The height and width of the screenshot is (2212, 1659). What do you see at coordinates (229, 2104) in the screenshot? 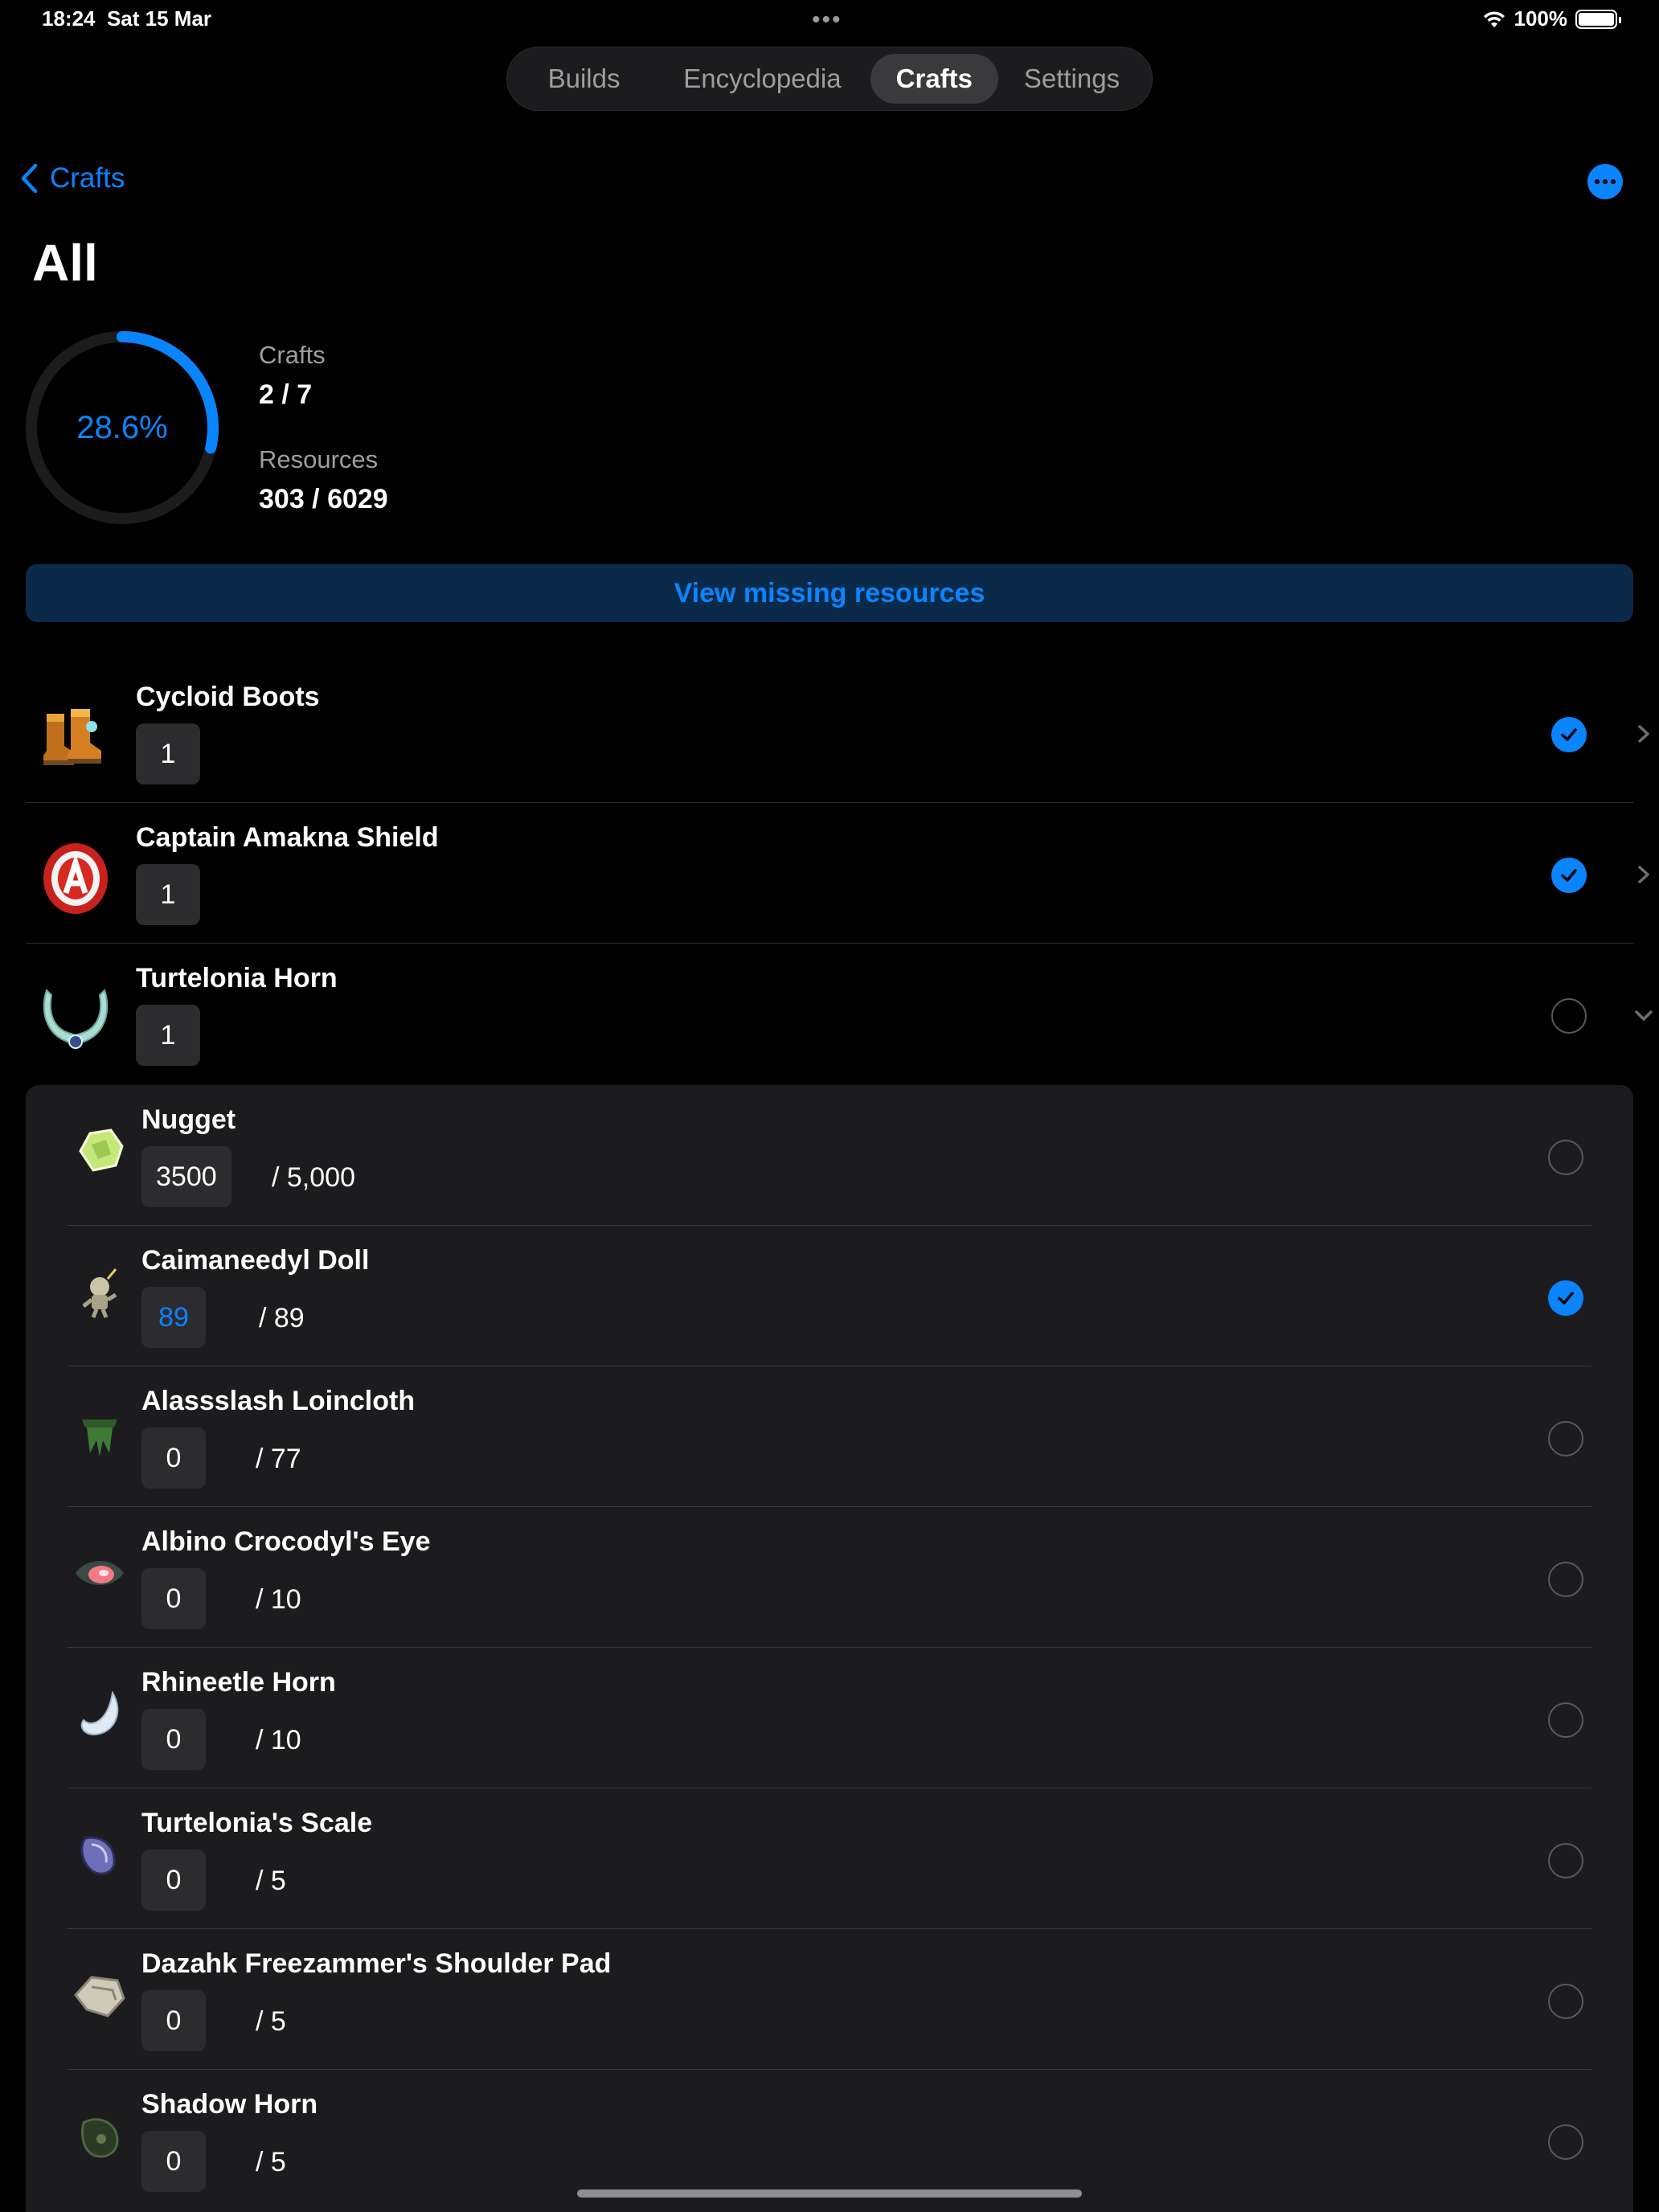
I see `resource-name: Shadow Horn` at bounding box center [229, 2104].